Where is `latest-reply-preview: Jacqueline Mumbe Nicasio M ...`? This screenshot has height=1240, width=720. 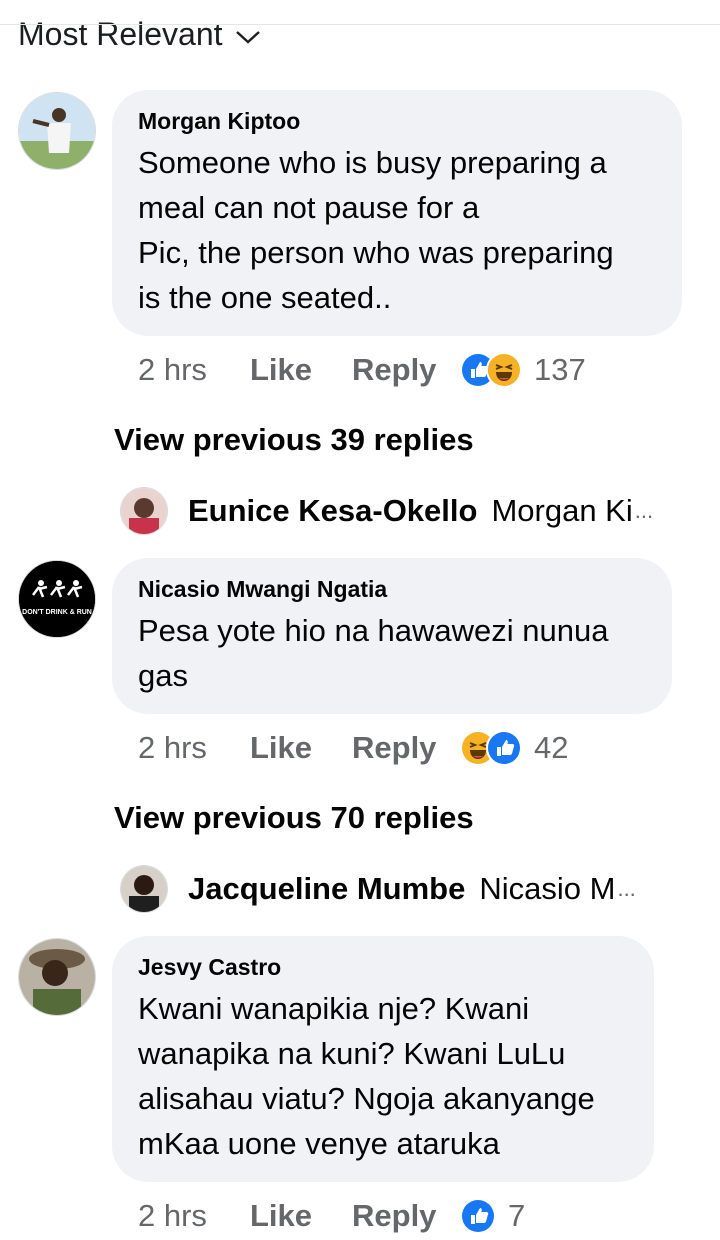
latest-reply-preview: Jacqueline Mumbe Nicasio M ... is located at coordinates (378, 889).